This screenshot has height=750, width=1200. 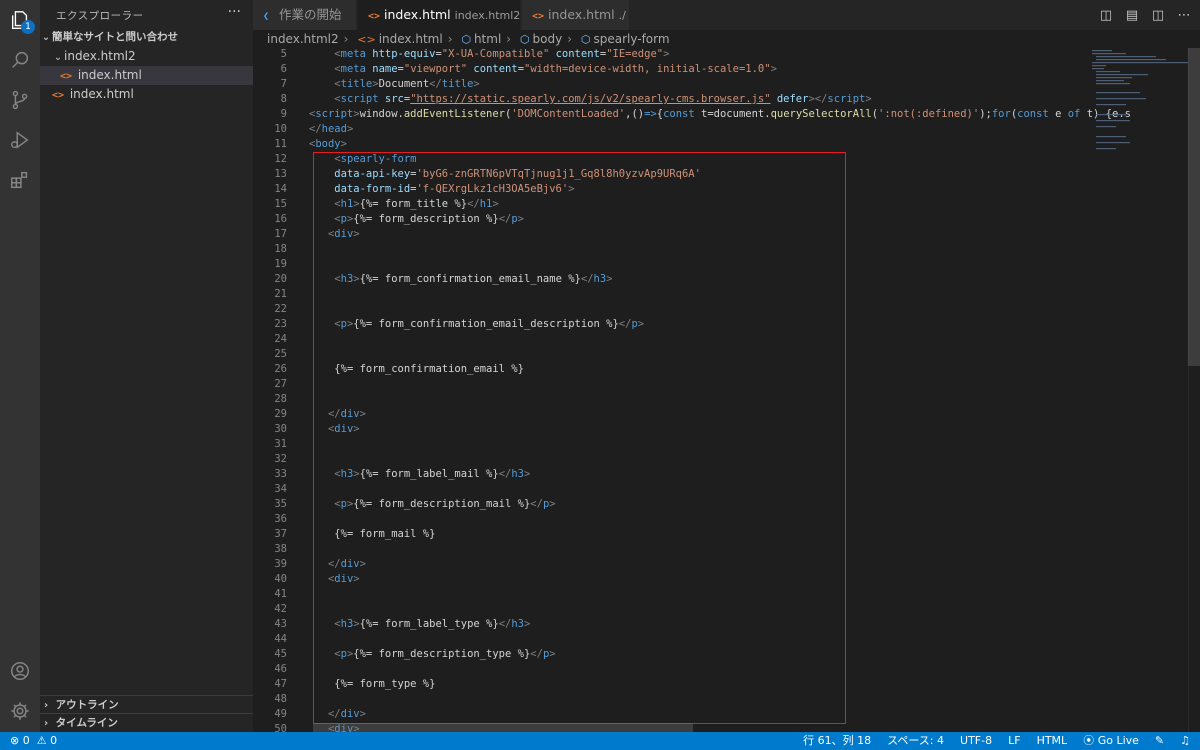 I want to click on warning-count: 0, so click(x=54, y=740).